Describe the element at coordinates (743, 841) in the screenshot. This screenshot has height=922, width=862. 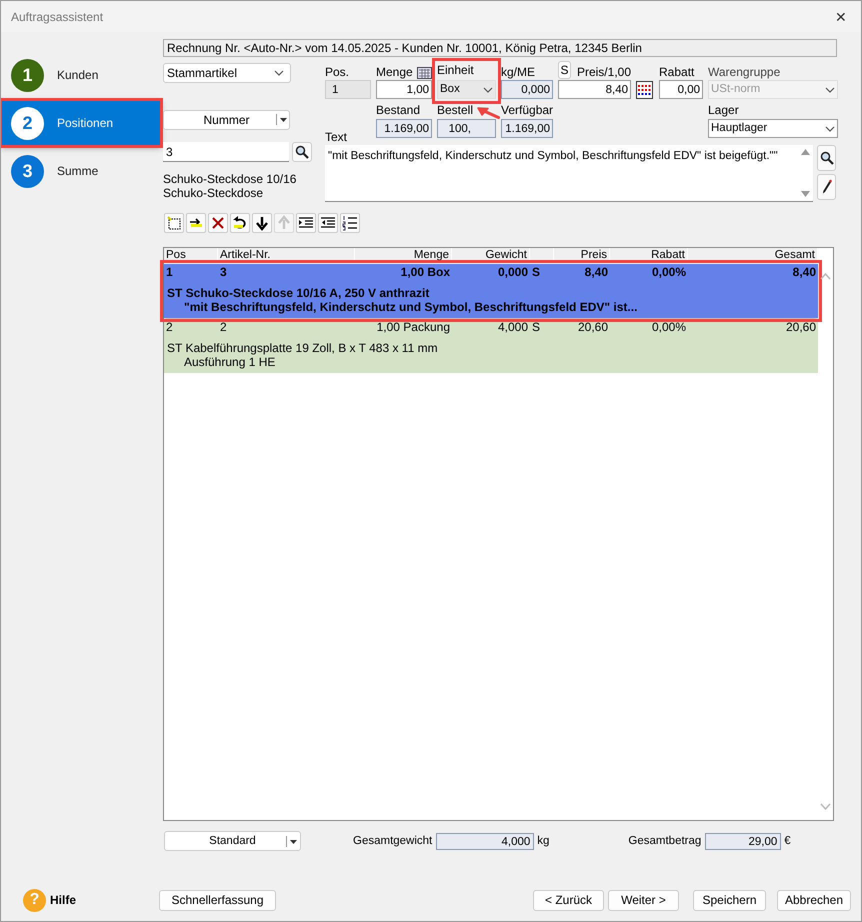
I see `total-field: 29,00` at that location.